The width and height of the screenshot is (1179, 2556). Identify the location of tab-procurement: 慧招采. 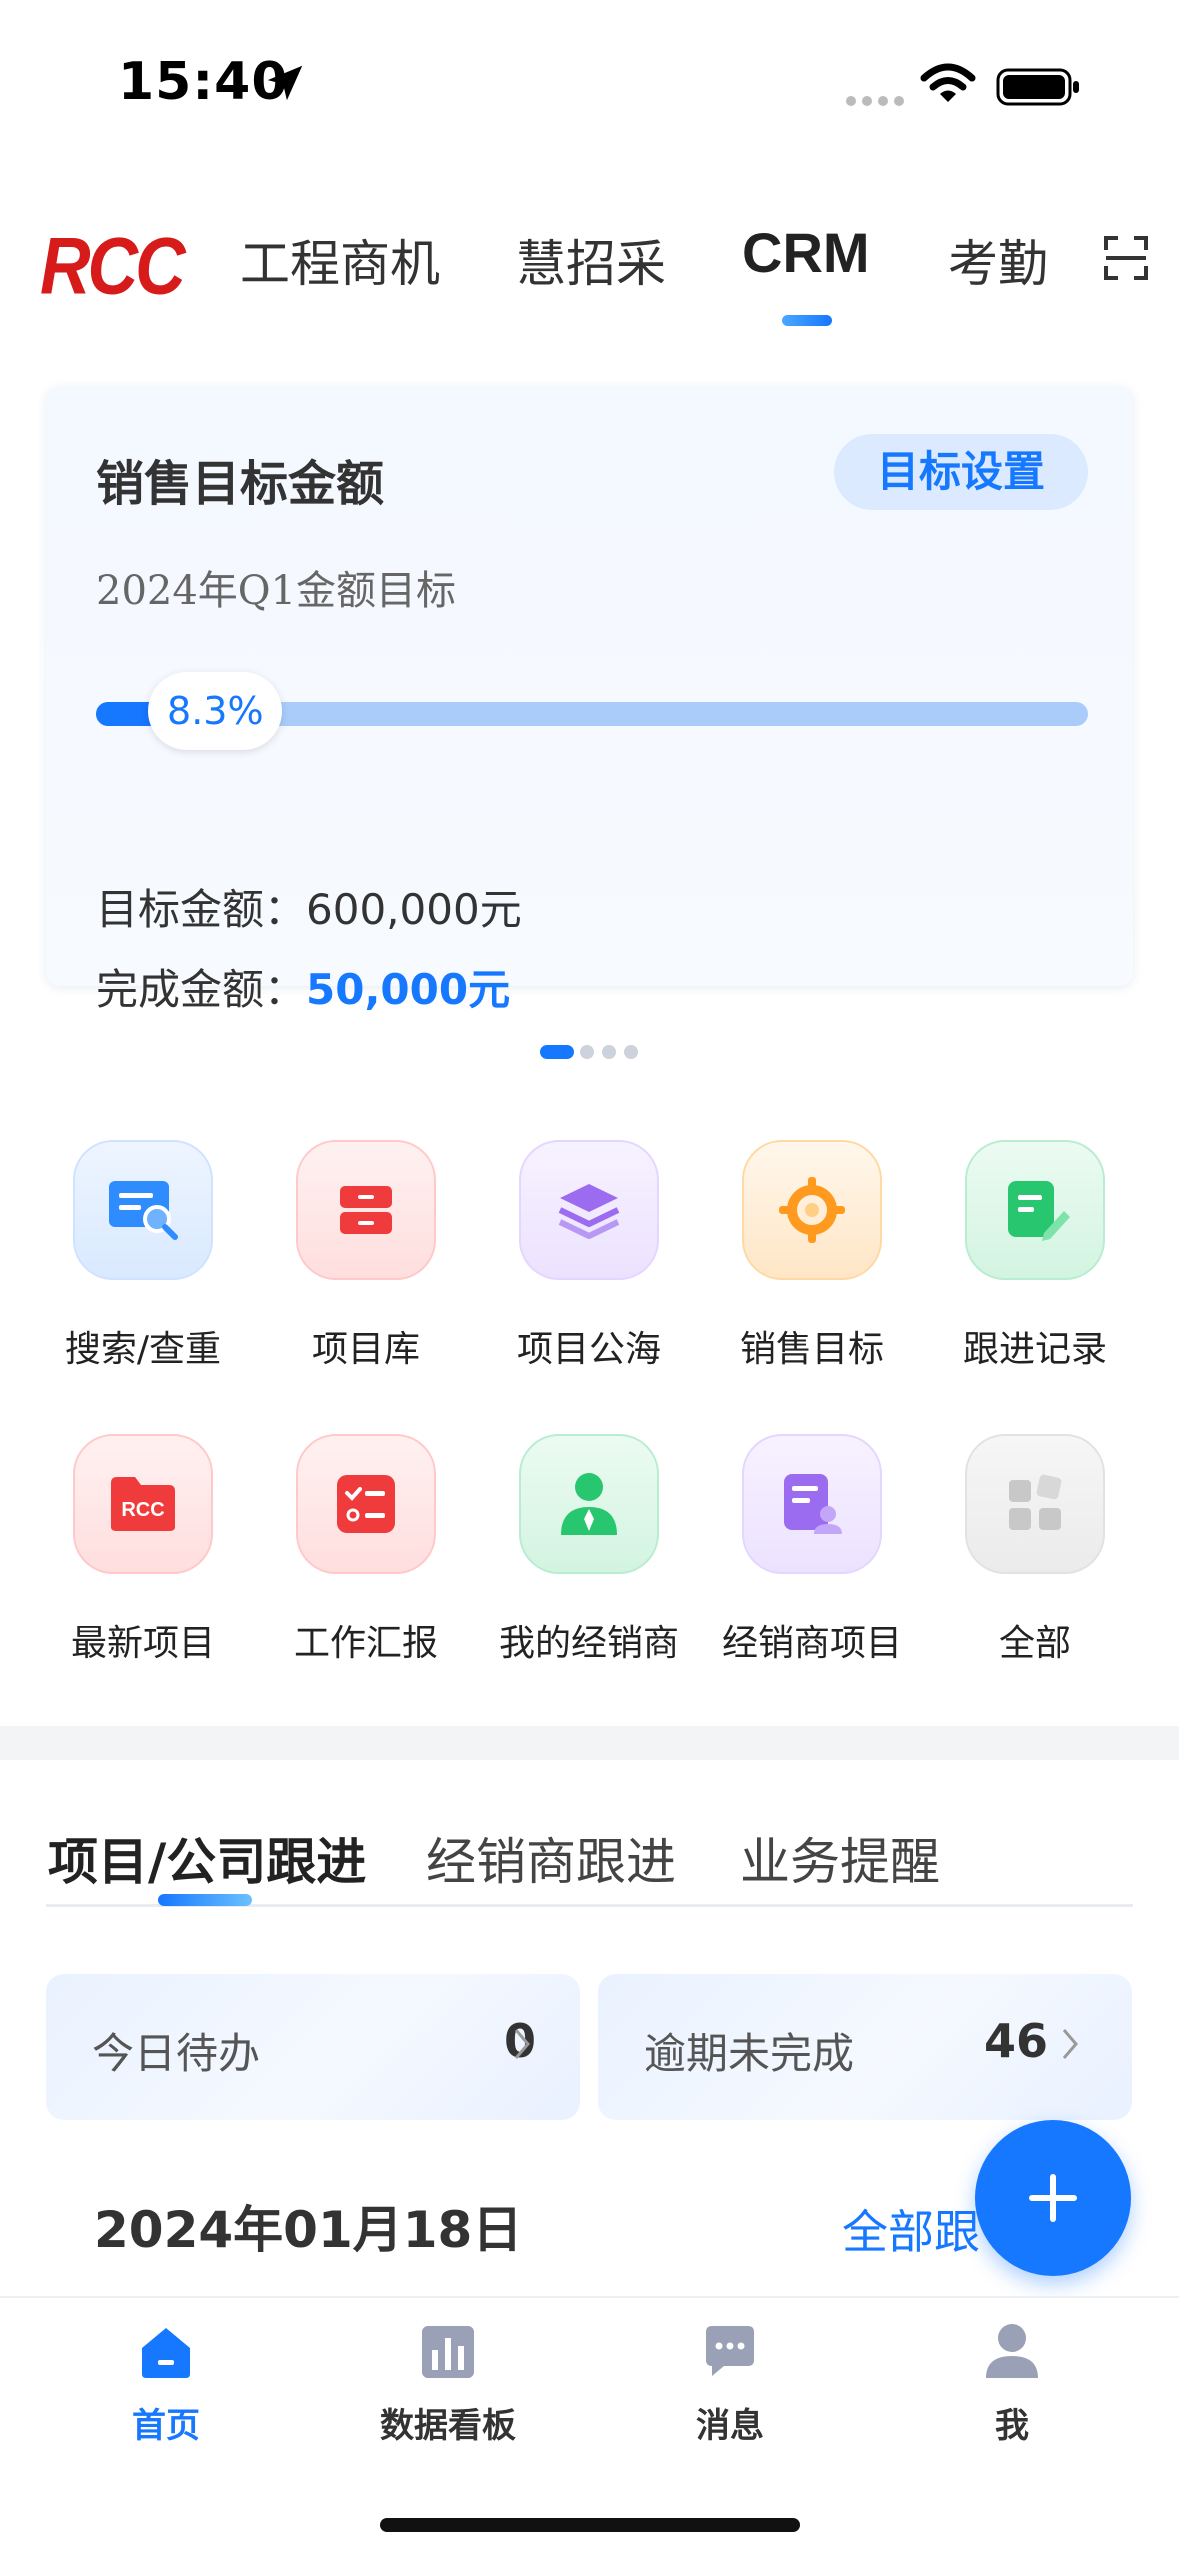
(591, 260).